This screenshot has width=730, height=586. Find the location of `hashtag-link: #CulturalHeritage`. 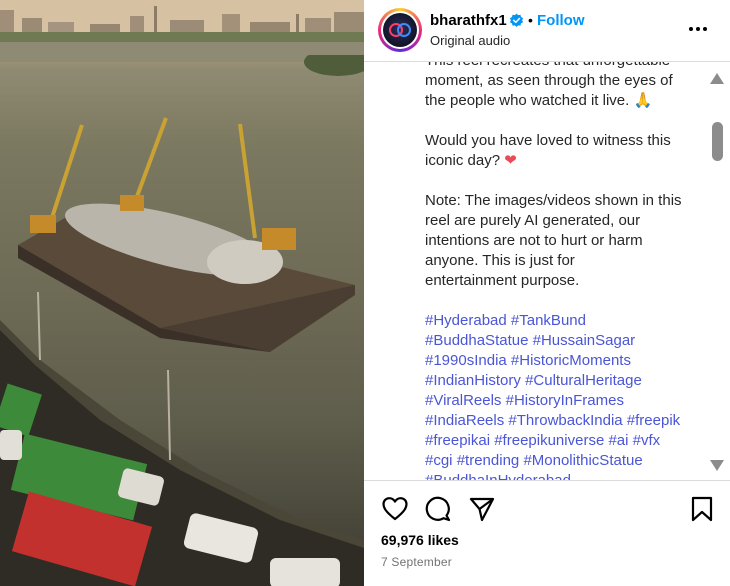

hashtag-link: #CulturalHeritage is located at coordinates (583, 380).